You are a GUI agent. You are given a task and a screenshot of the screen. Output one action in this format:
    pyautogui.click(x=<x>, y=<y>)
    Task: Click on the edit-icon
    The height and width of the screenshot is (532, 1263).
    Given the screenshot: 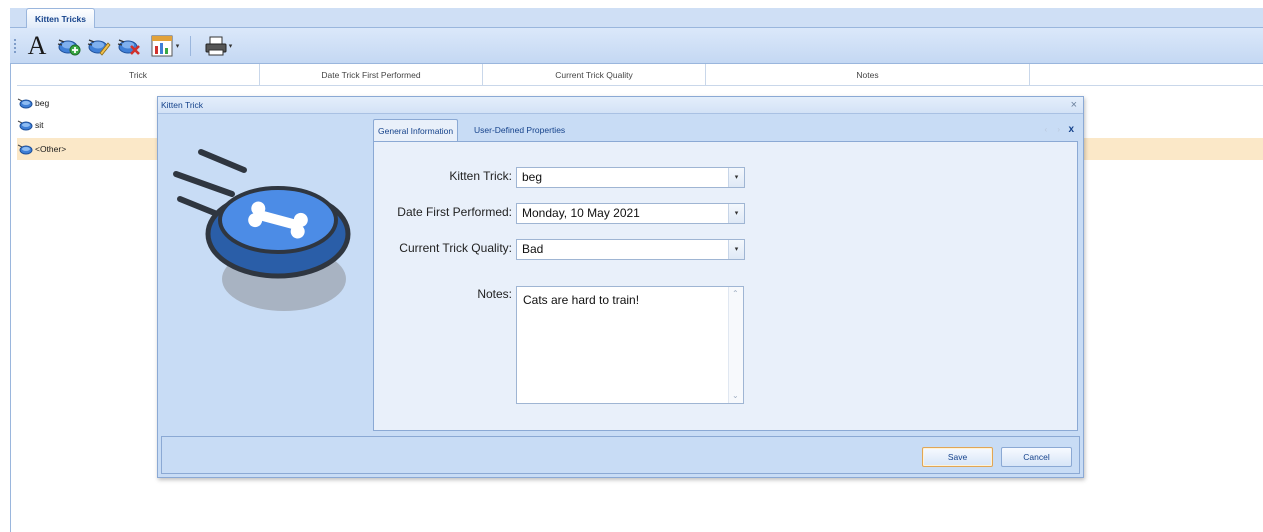 What is the action you would take?
    pyautogui.click(x=99, y=47)
    